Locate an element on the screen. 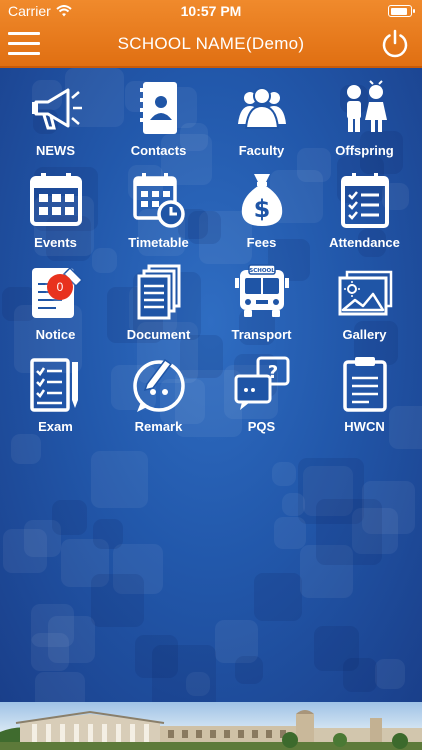 The height and width of the screenshot is (750, 422). menu-item-transport: SCHOOL Transport is located at coordinates (261, 308).